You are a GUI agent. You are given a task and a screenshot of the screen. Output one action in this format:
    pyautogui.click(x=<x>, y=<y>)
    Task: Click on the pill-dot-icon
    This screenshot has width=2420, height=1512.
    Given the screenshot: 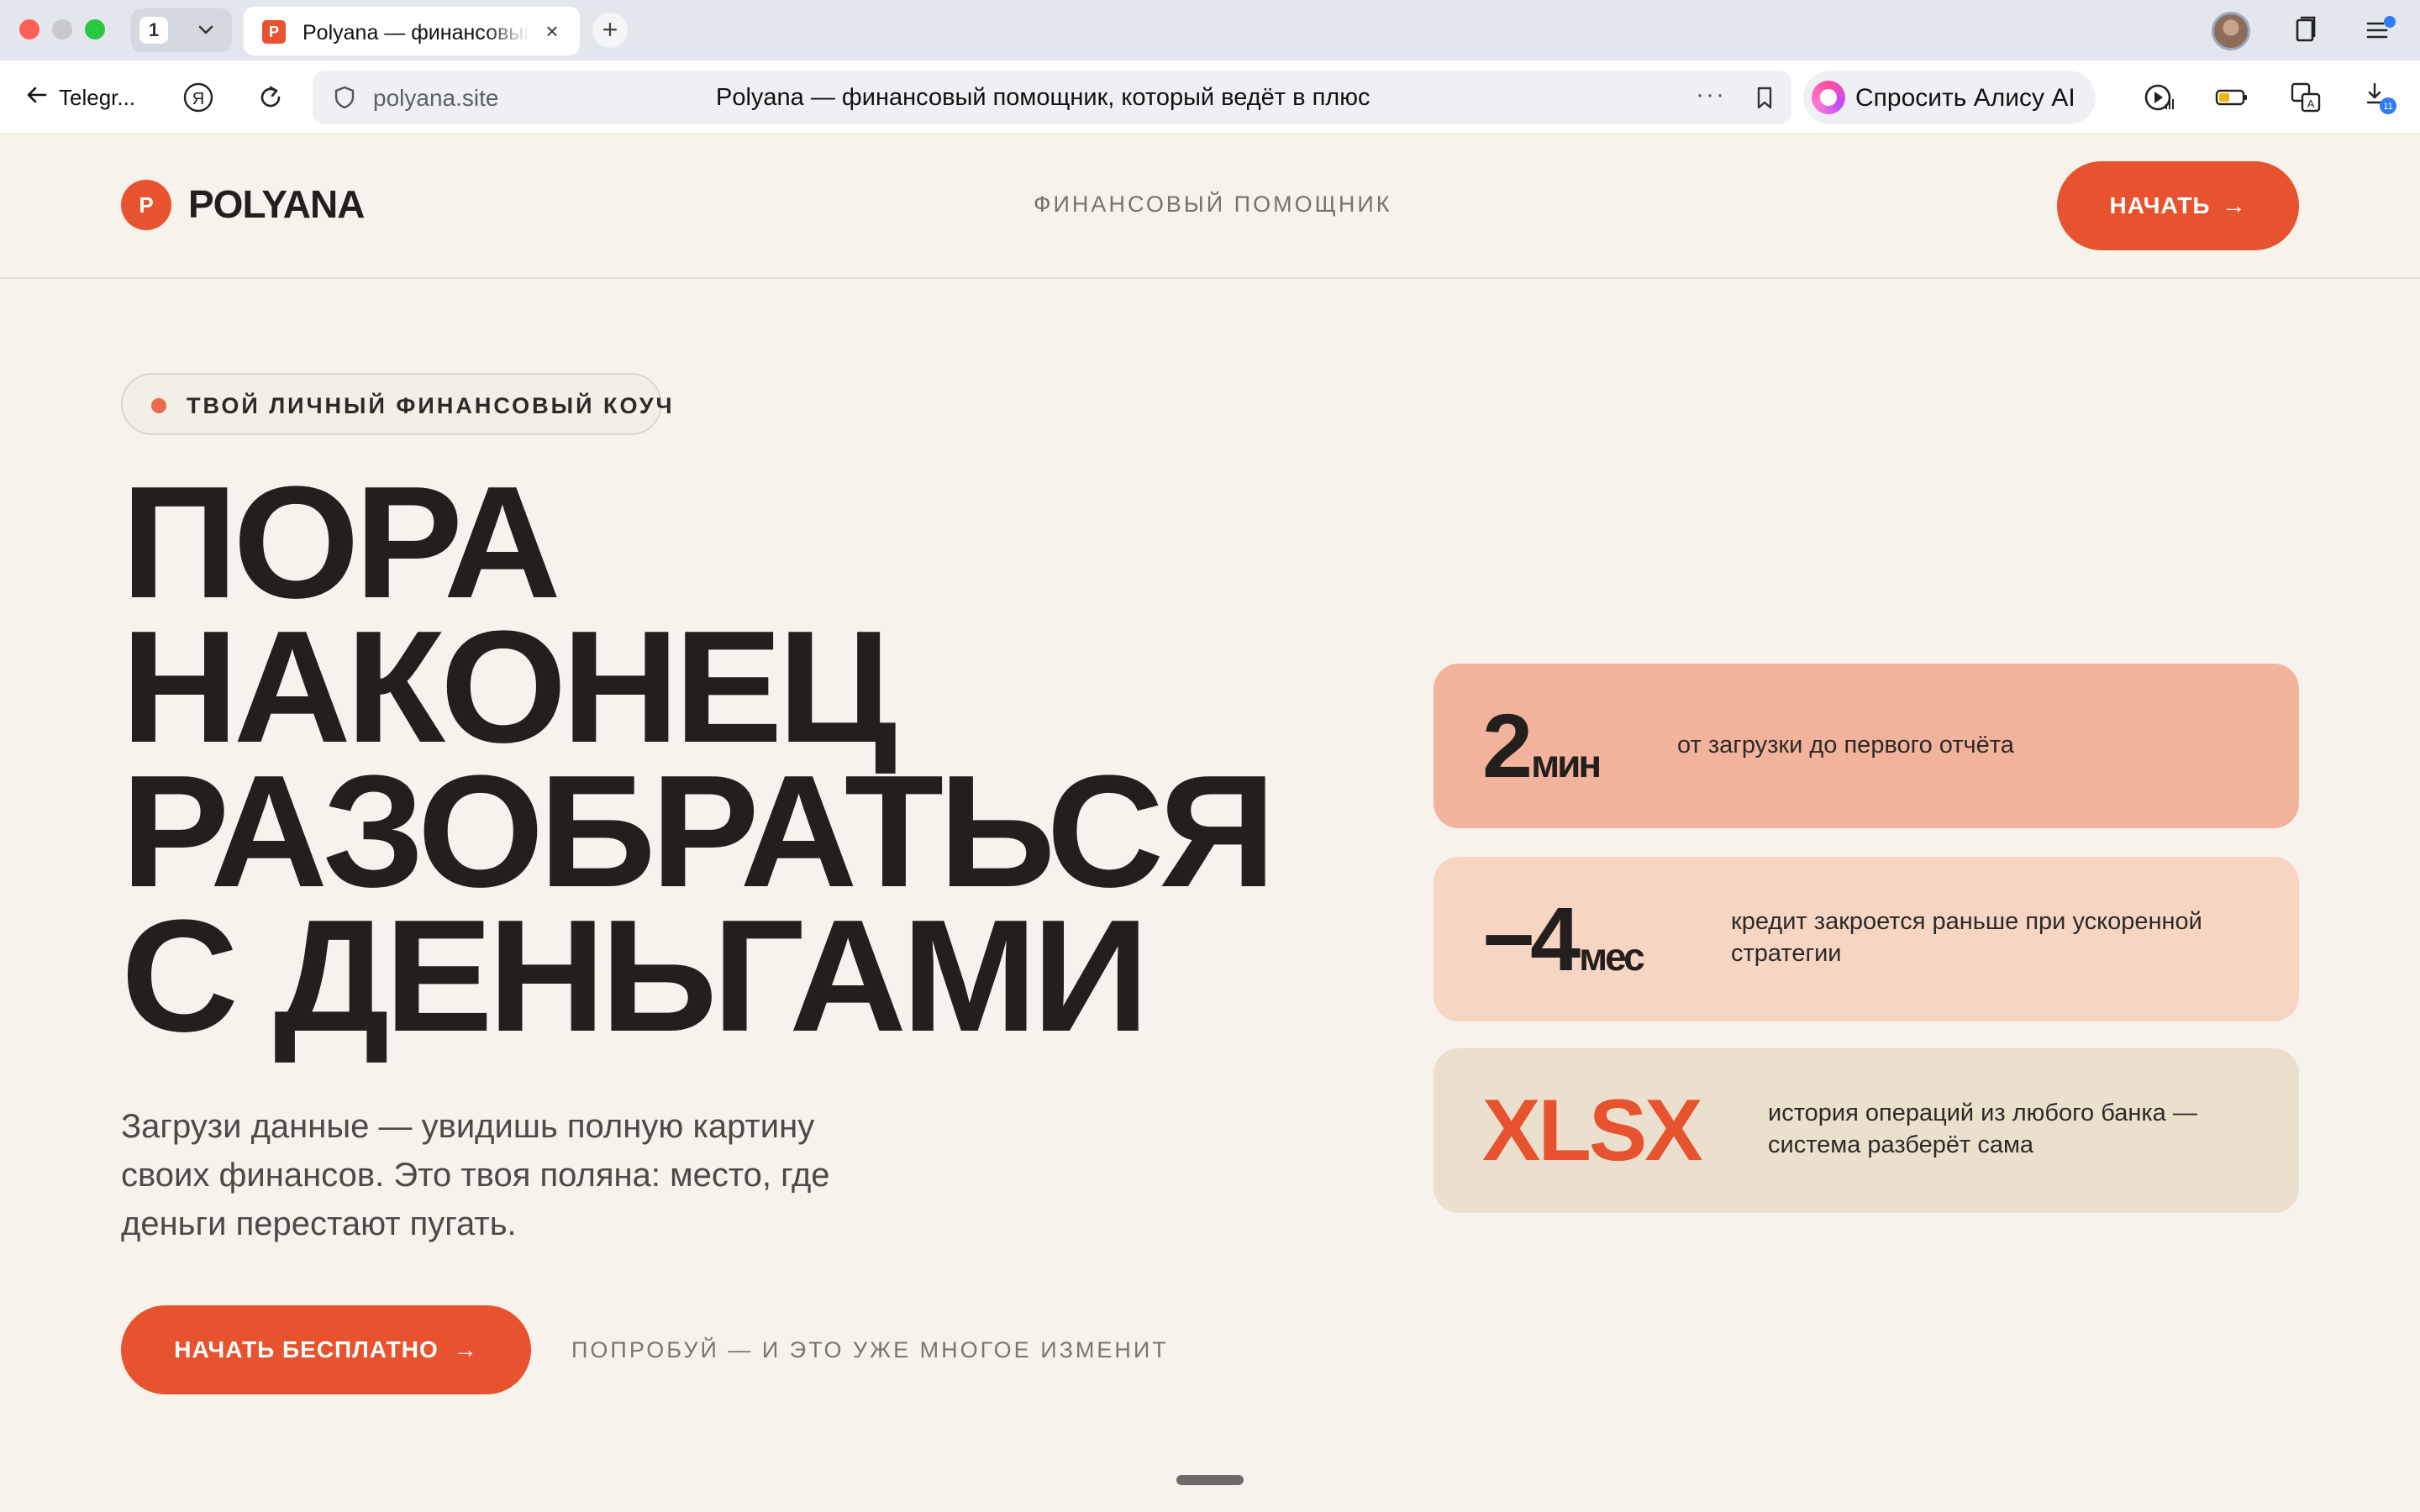 What is the action you would take?
    pyautogui.click(x=158, y=405)
    